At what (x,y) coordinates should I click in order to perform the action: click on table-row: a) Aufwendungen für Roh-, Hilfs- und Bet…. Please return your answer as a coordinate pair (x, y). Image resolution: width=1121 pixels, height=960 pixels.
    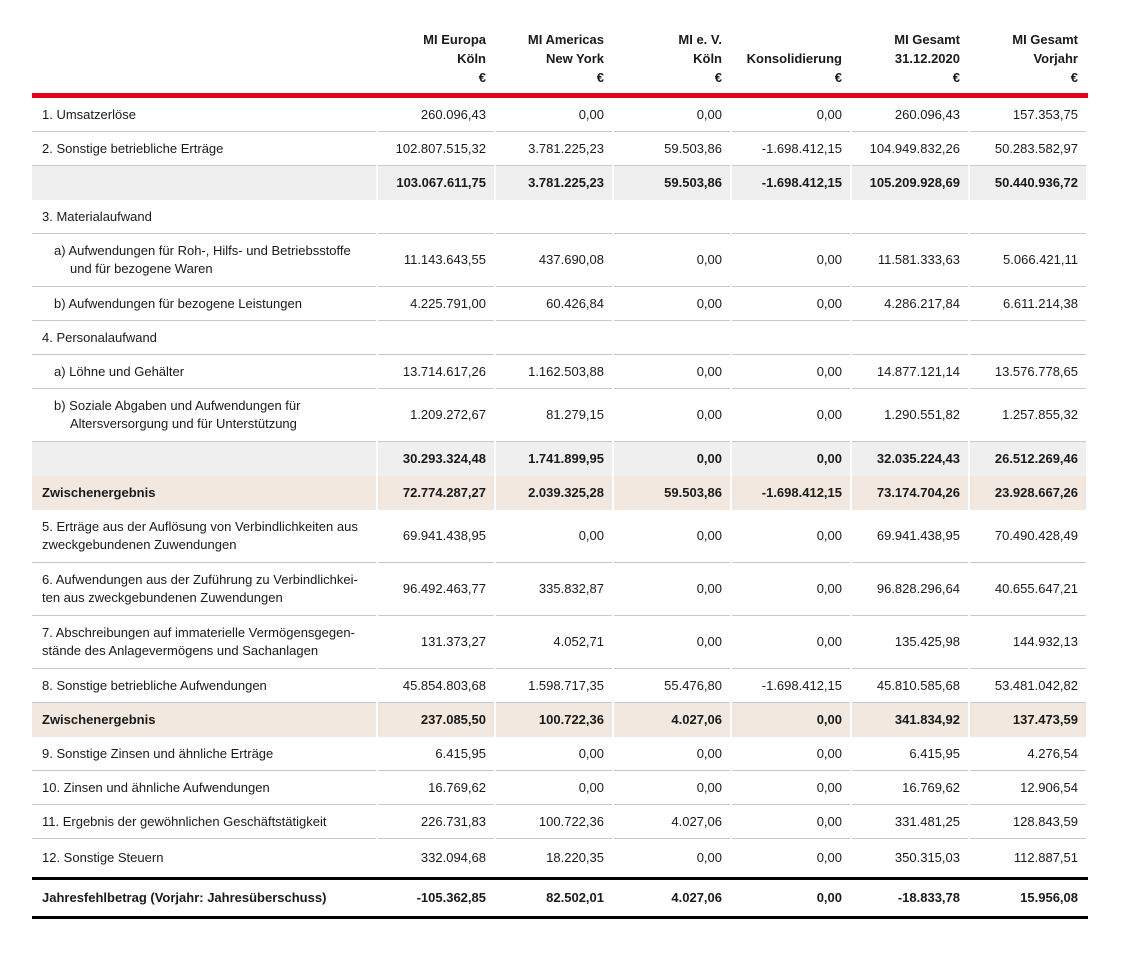
    Looking at the image, I should click on (560, 260).